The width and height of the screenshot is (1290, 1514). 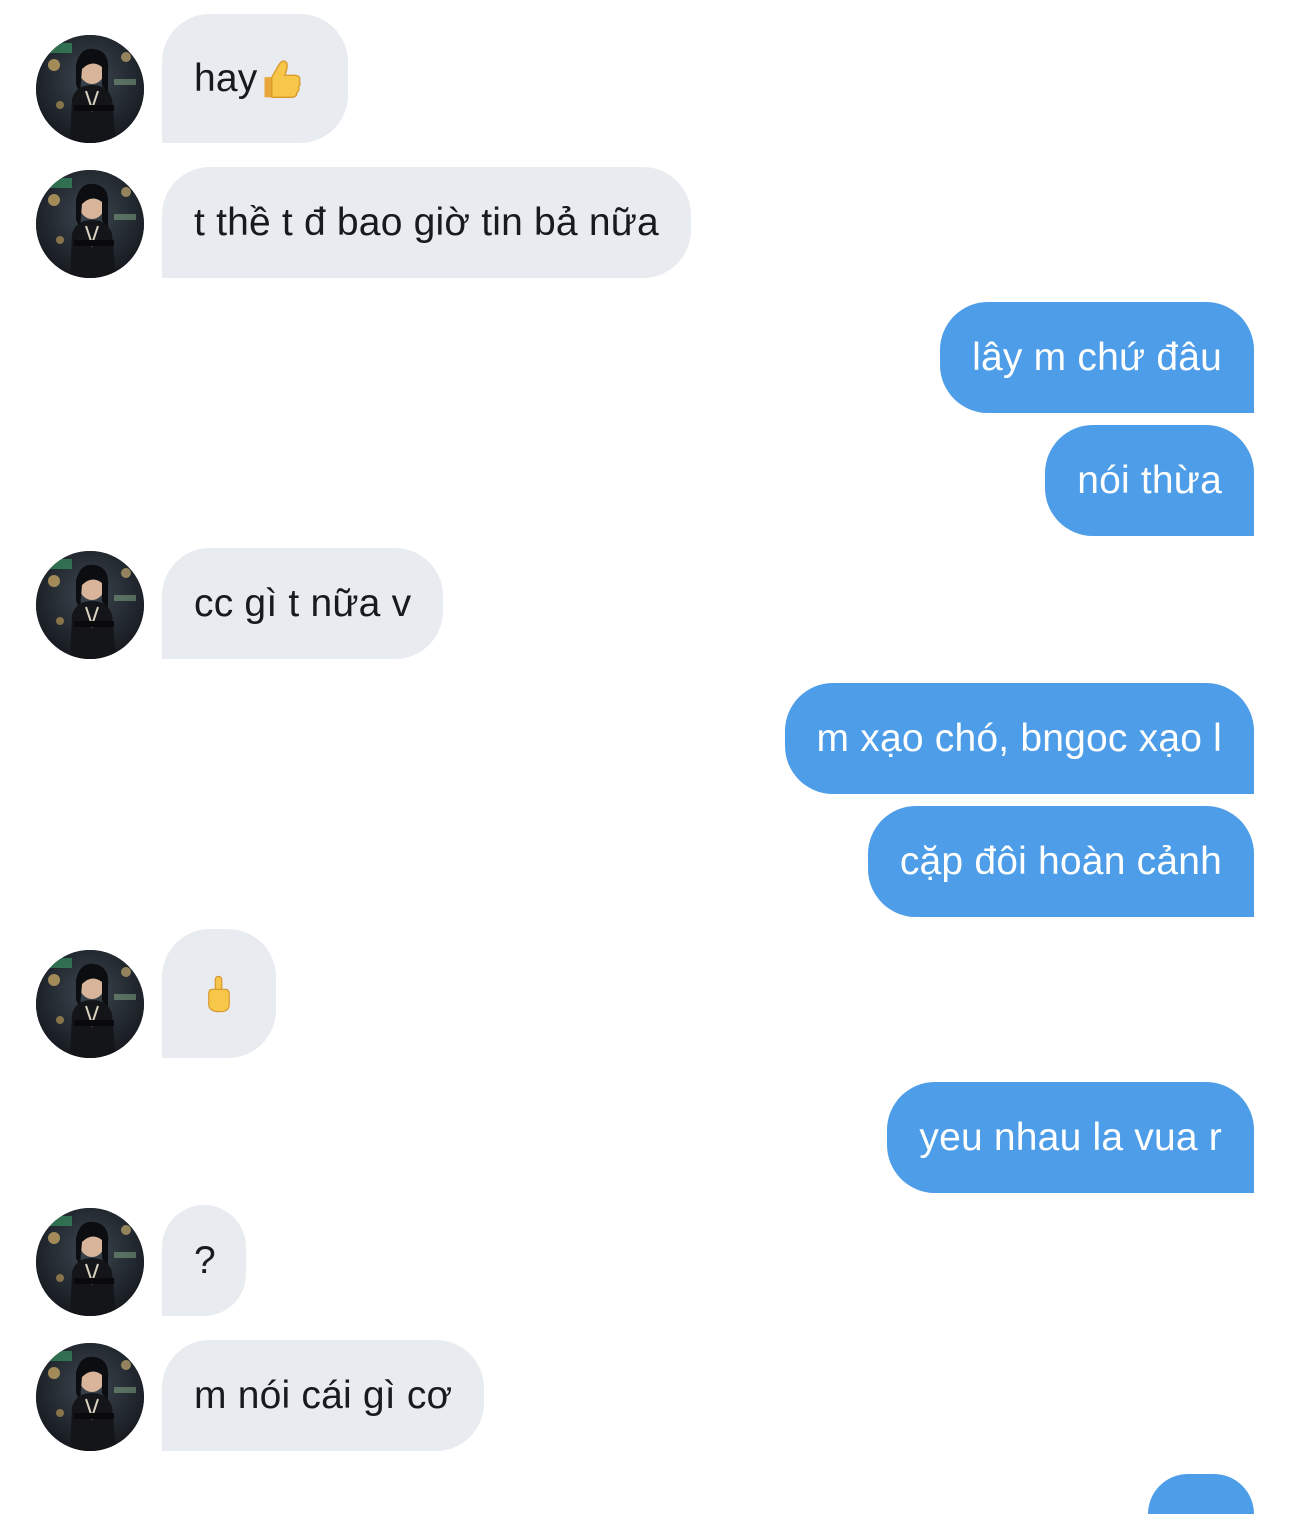 I want to click on message-text: t thề t đ bao giờ tin bả nữa, so click(x=426, y=222).